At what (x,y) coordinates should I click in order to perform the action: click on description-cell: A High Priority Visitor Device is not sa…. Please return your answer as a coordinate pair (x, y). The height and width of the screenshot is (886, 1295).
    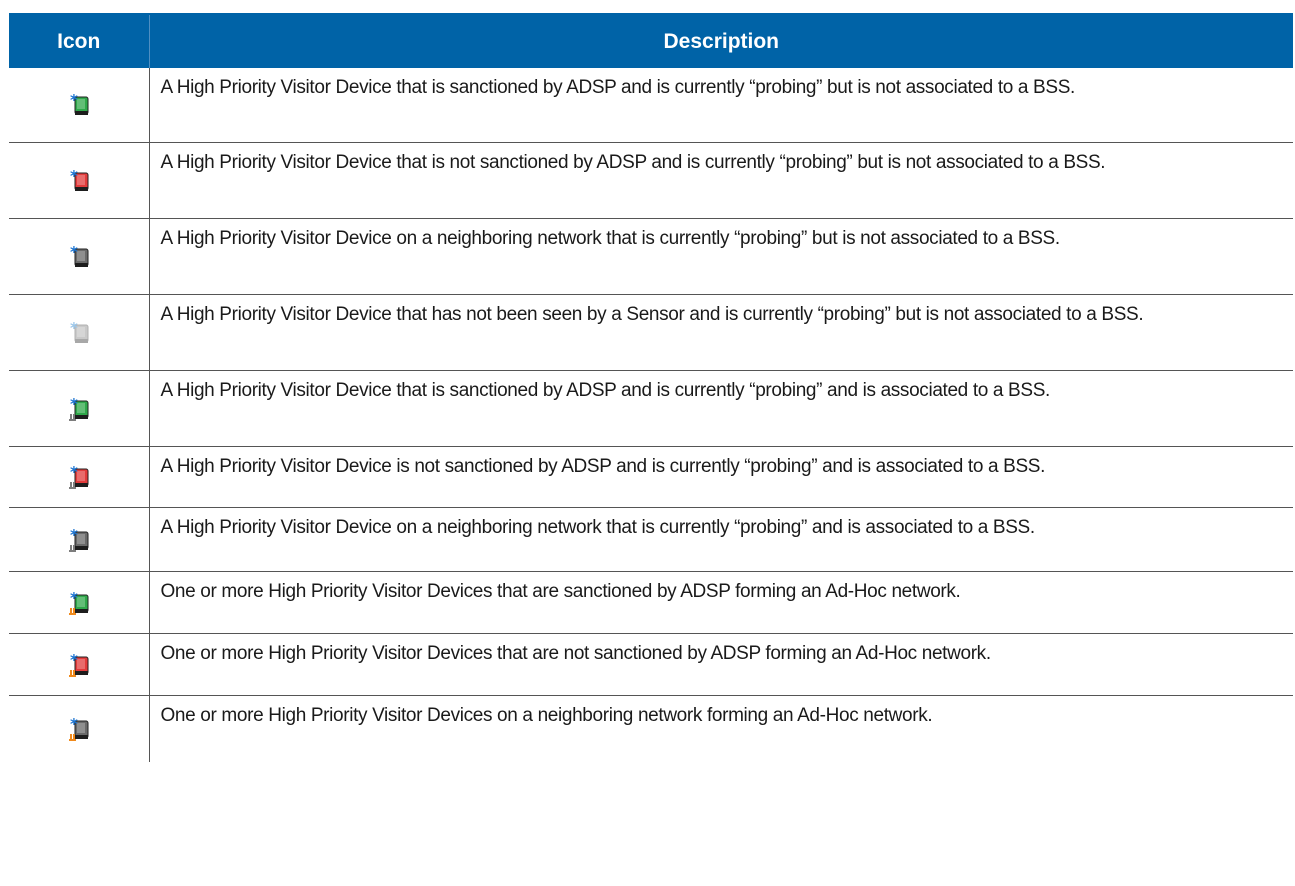
    Looking at the image, I should click on (721, 477).